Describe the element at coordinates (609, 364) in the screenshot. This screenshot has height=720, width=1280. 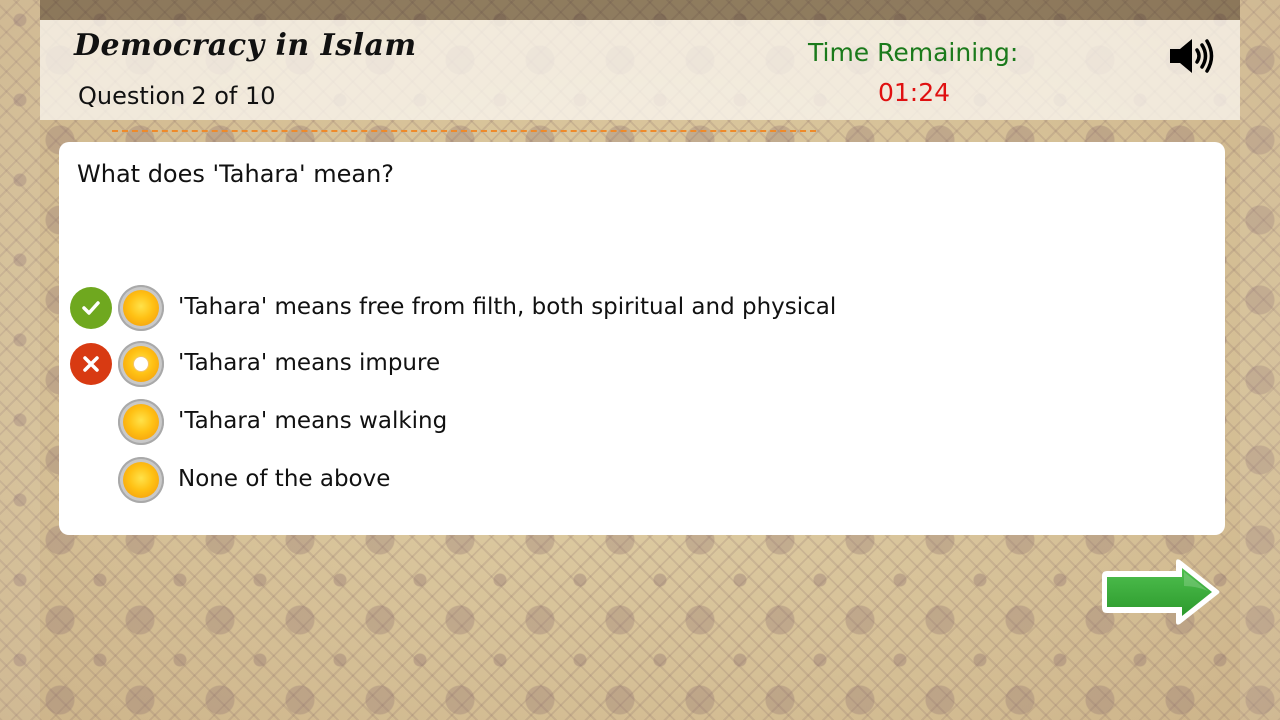
I see `answer-option-2: 'Tahara' means impure` at that location.